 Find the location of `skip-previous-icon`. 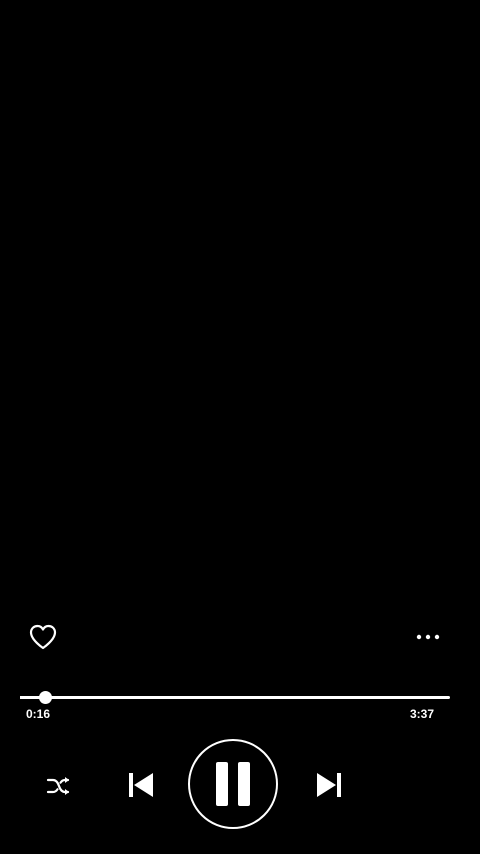

skip-previous-icon is located at coordinates (141, 785).